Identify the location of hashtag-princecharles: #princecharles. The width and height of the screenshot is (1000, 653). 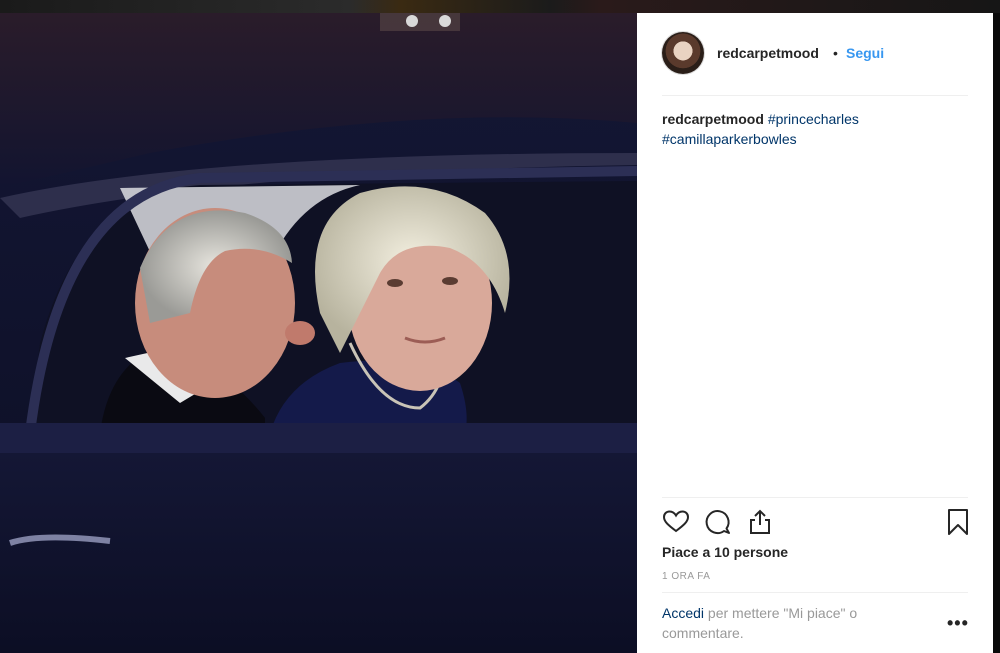
(813, 119).